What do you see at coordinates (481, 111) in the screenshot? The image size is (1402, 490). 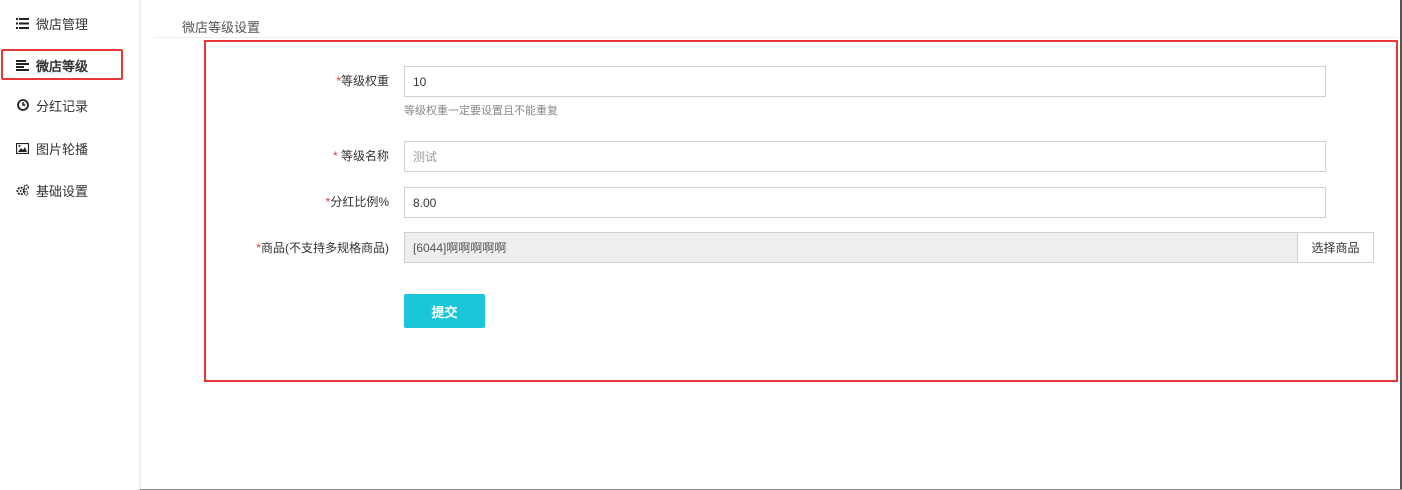 I see `weight-help-text: 等级权重一定要设置且不能重复` at bounding box center [481, 111].